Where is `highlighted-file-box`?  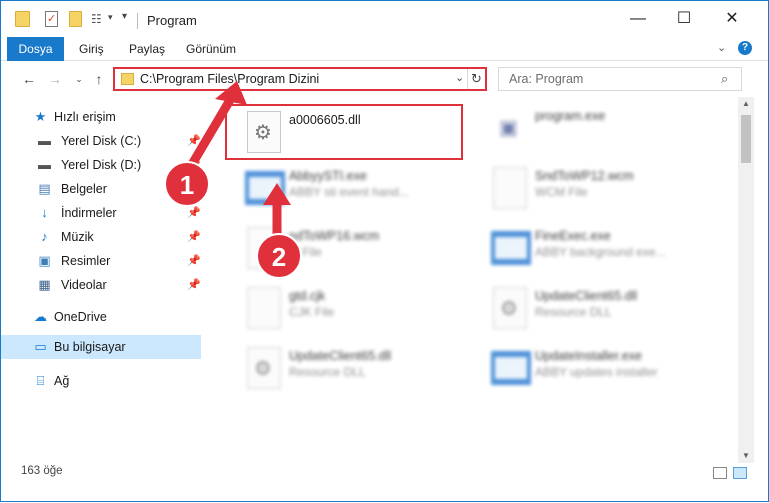 highlighted-file-box is located at coordinates (344, 132).